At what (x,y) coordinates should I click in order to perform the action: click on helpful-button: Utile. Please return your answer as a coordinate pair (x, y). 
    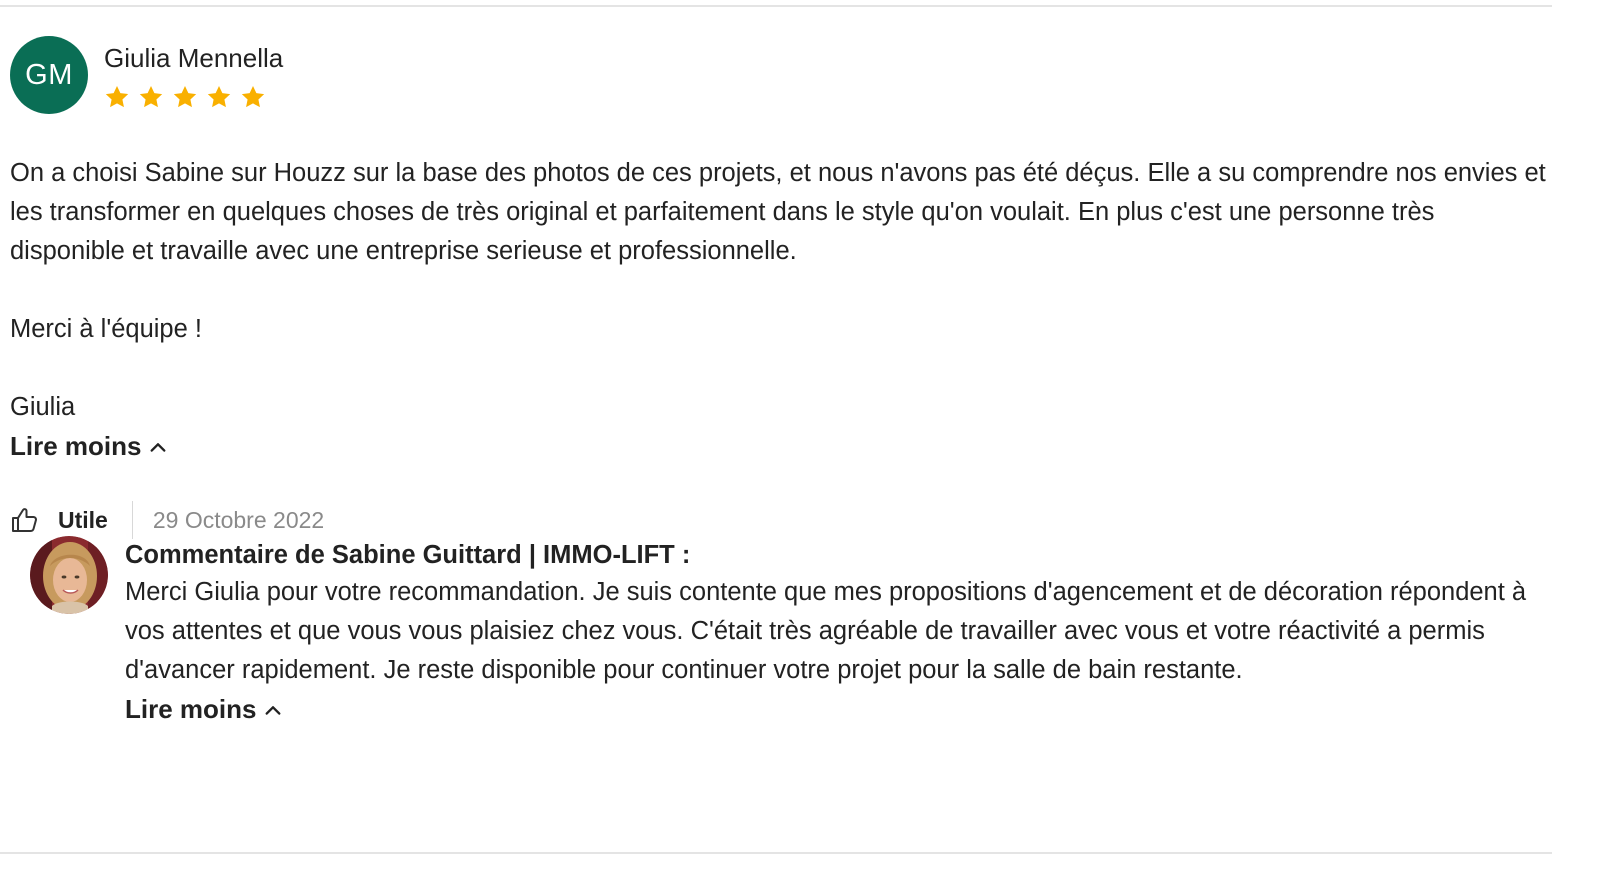
    Looking at the image, I should click on (59, 520).